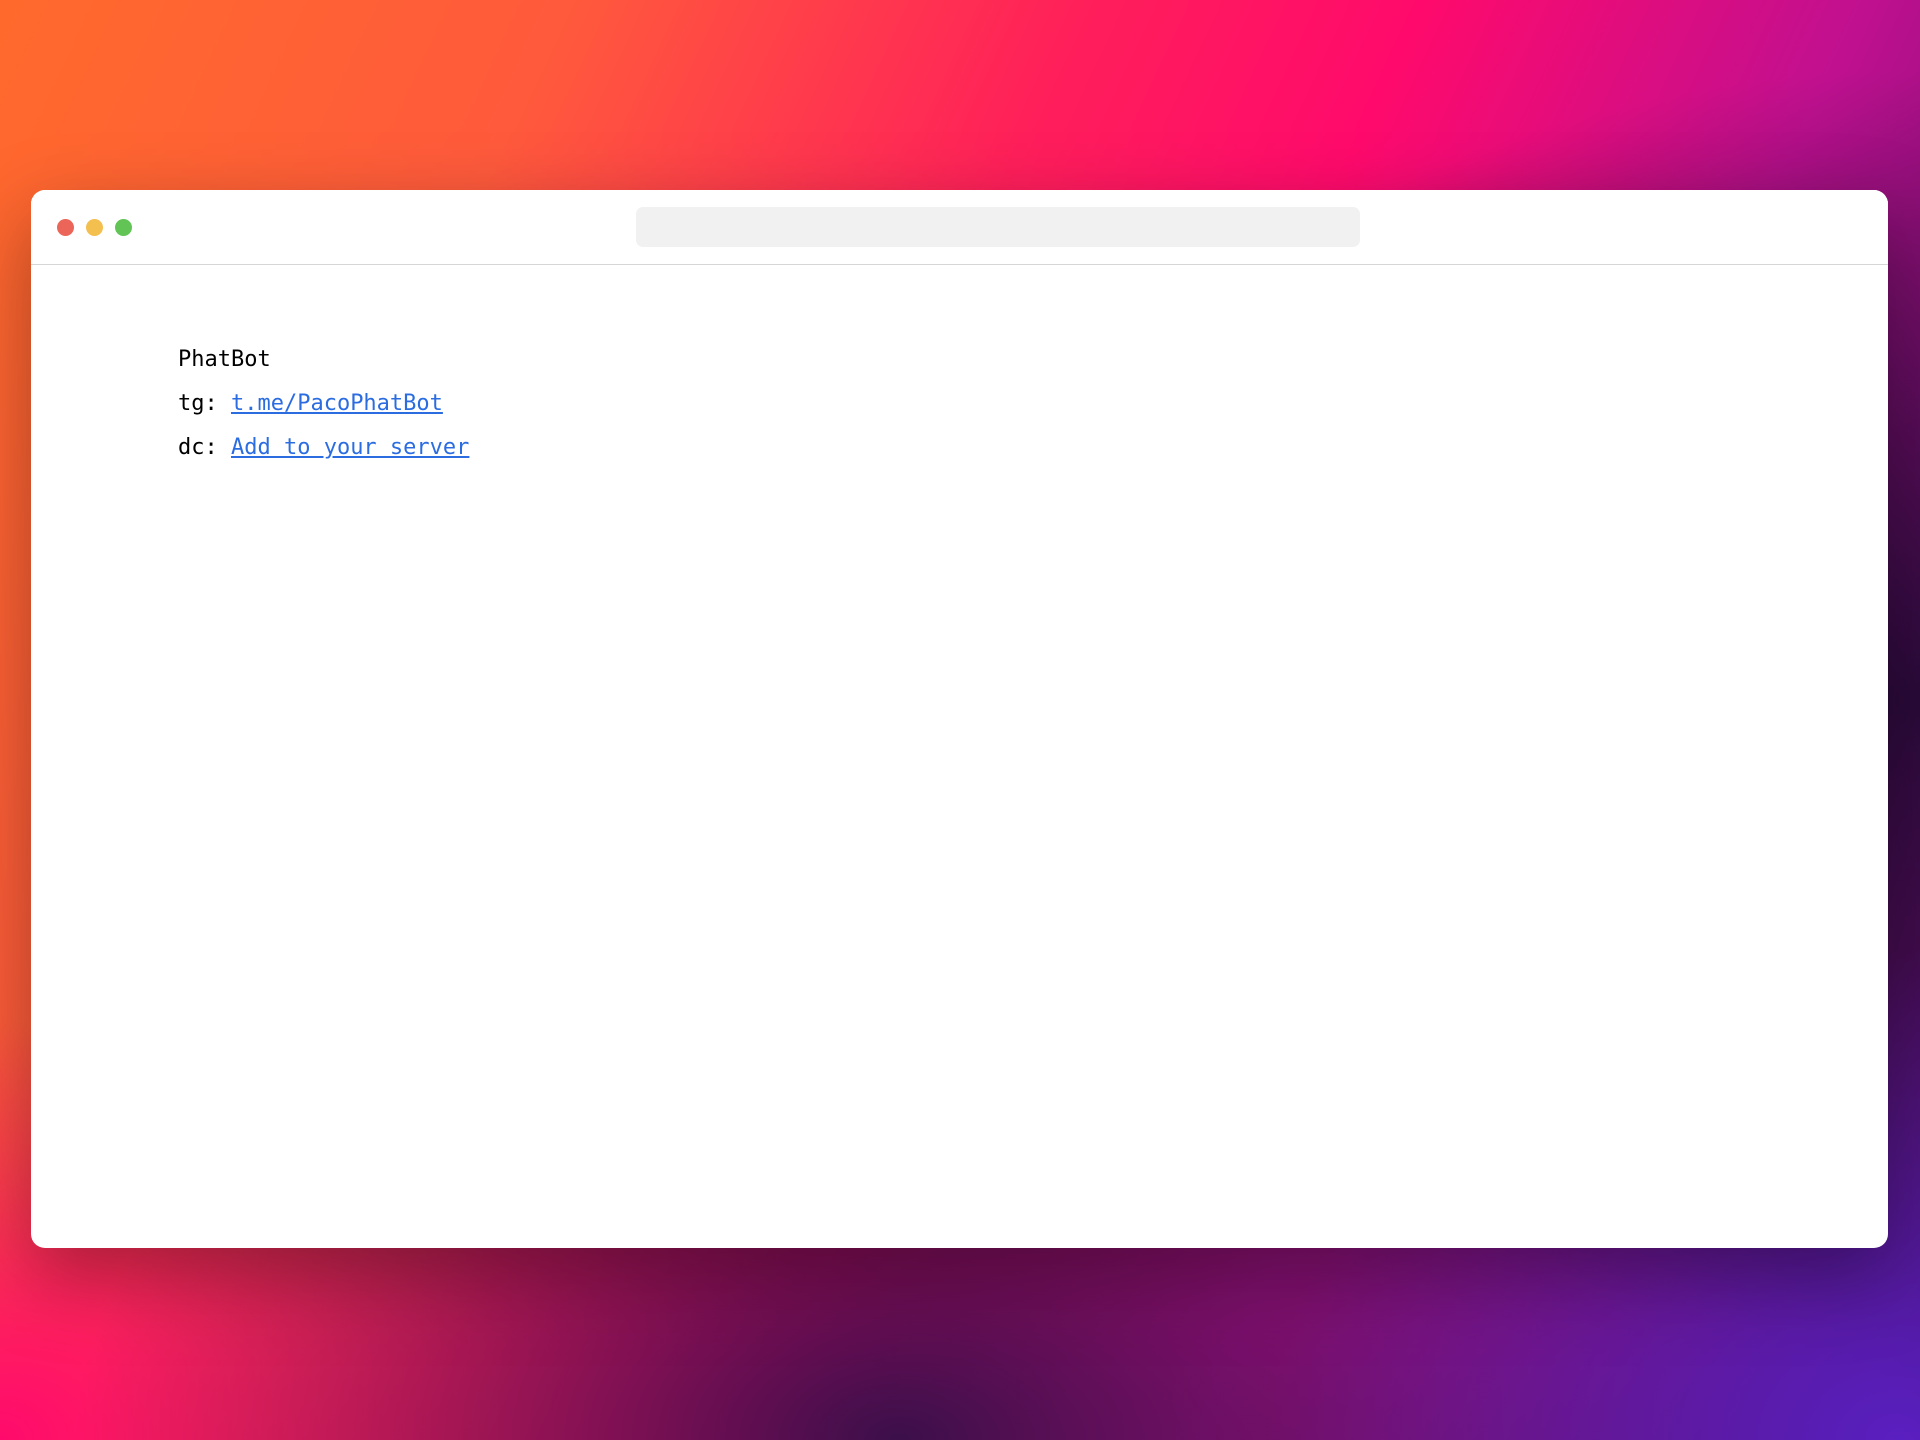  Describe the element at coordinates (204, 447) in the screenshot. I see `discord-prefix: dc:` at that location.